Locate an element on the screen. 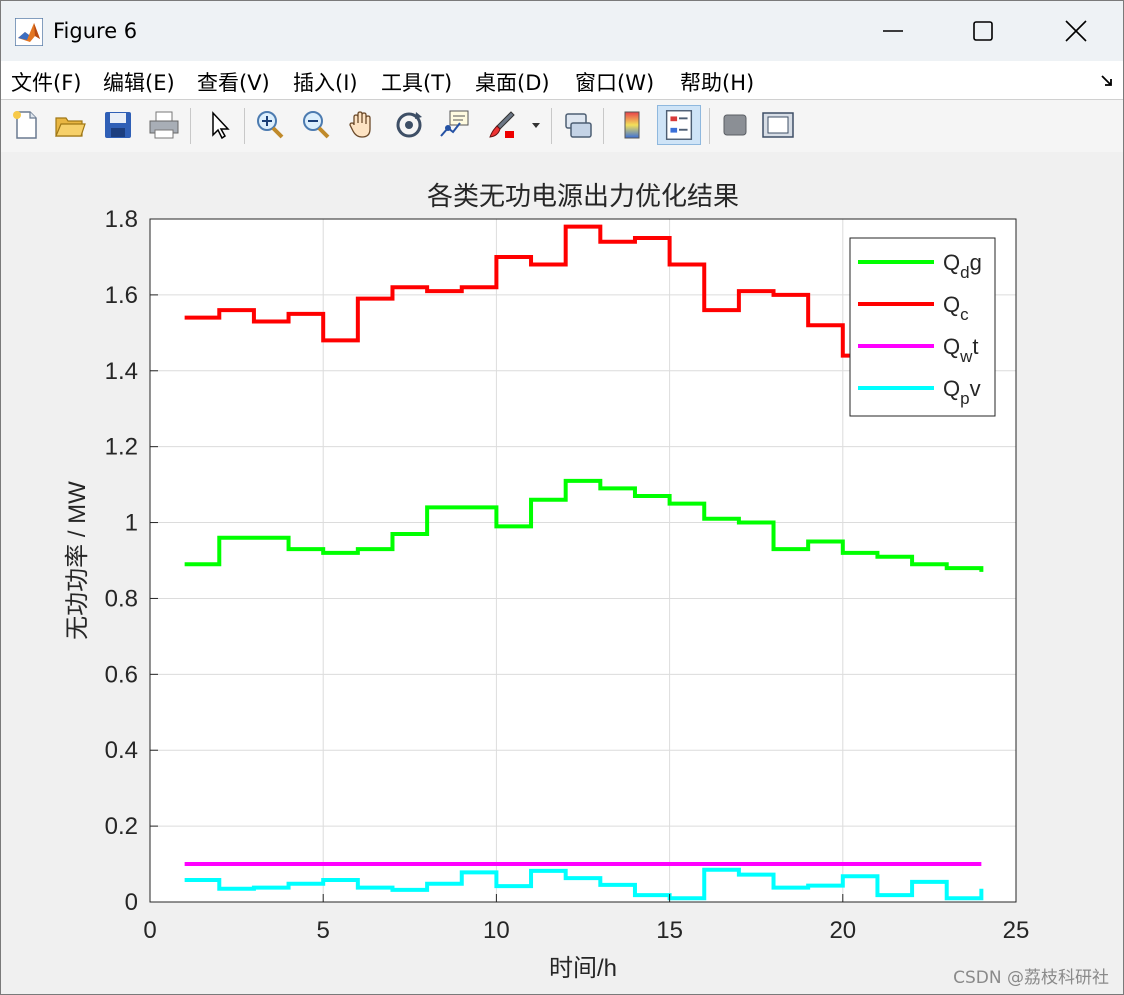  colorbar-icon is located at coordinates (632, 125).